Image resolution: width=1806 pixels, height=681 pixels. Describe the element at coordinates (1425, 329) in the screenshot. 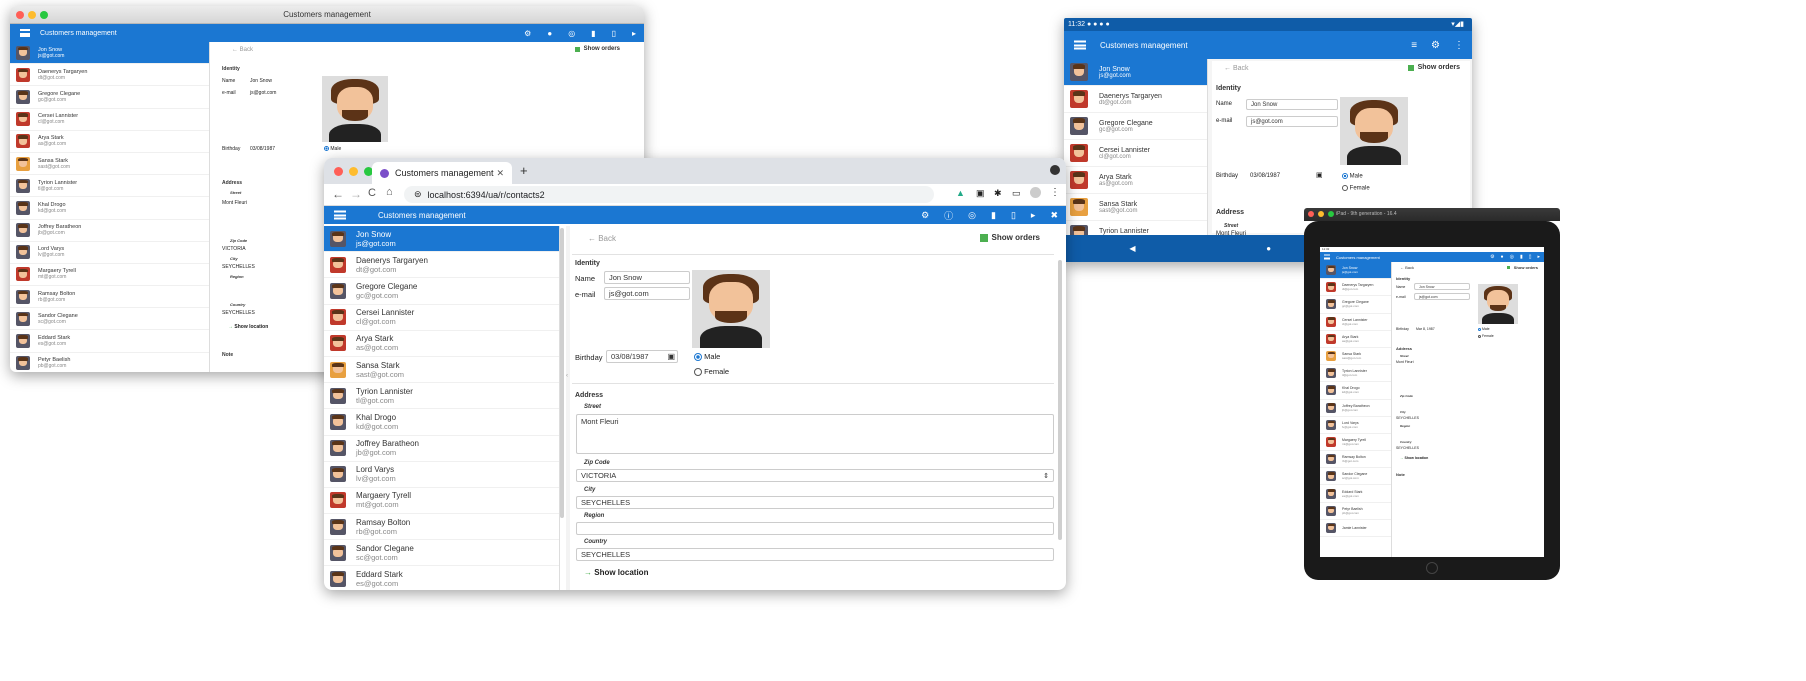

I see `birthday-input: Mar 8, 1987` at that location.